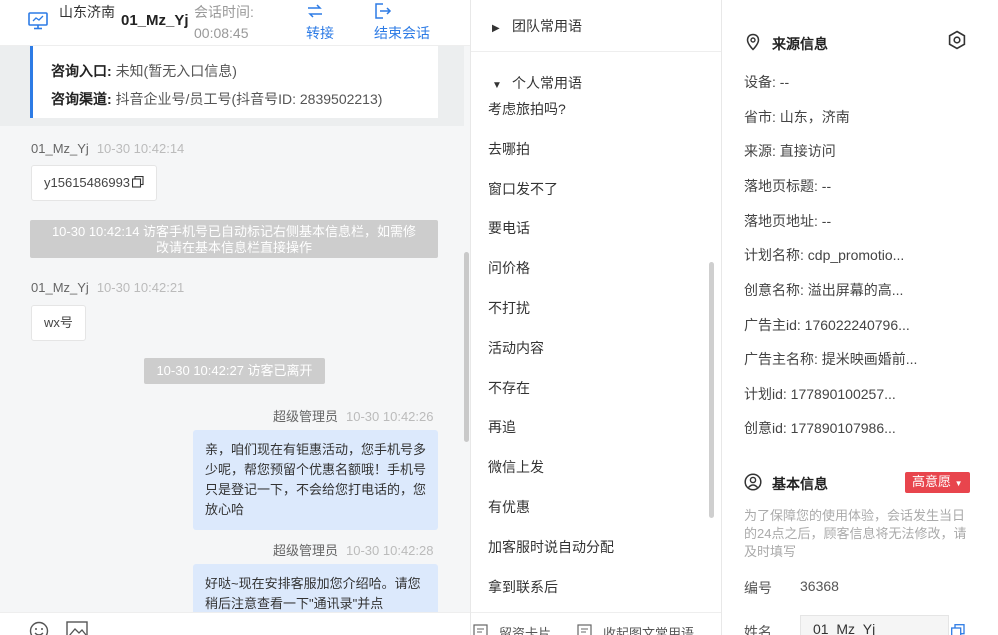 This screenshot has height=635, width=998. Describe the element at coordinates (711, 390) in the screenshot. I see `phrases-scrollbar` at that location.